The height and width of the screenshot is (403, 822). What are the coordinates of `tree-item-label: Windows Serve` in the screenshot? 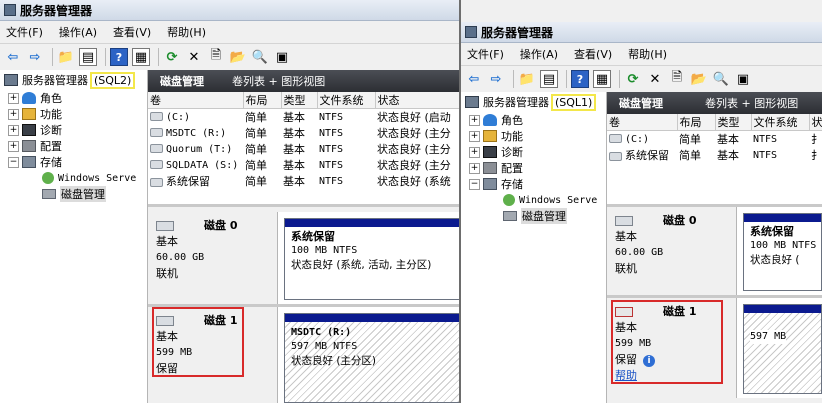 It's located at (97, 178).